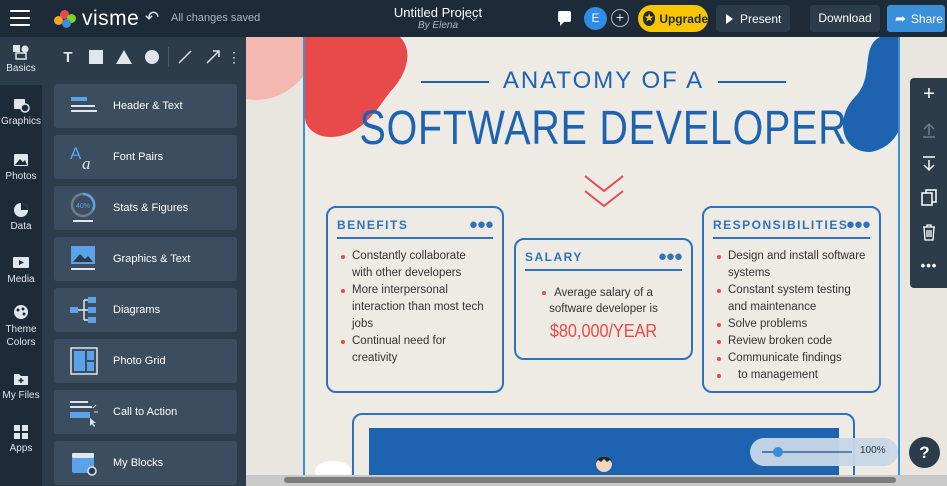  Describe the element at coordinates (124, 57) in the screenshot. I see `triangle-tool-icon` at that location.